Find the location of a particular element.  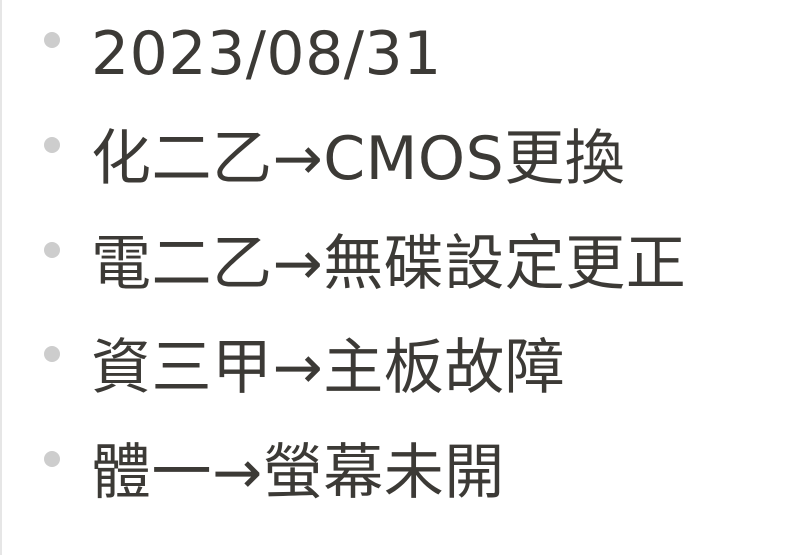

list-item-text: 資三甲→主板故障 is located at coordinates (328, 368).